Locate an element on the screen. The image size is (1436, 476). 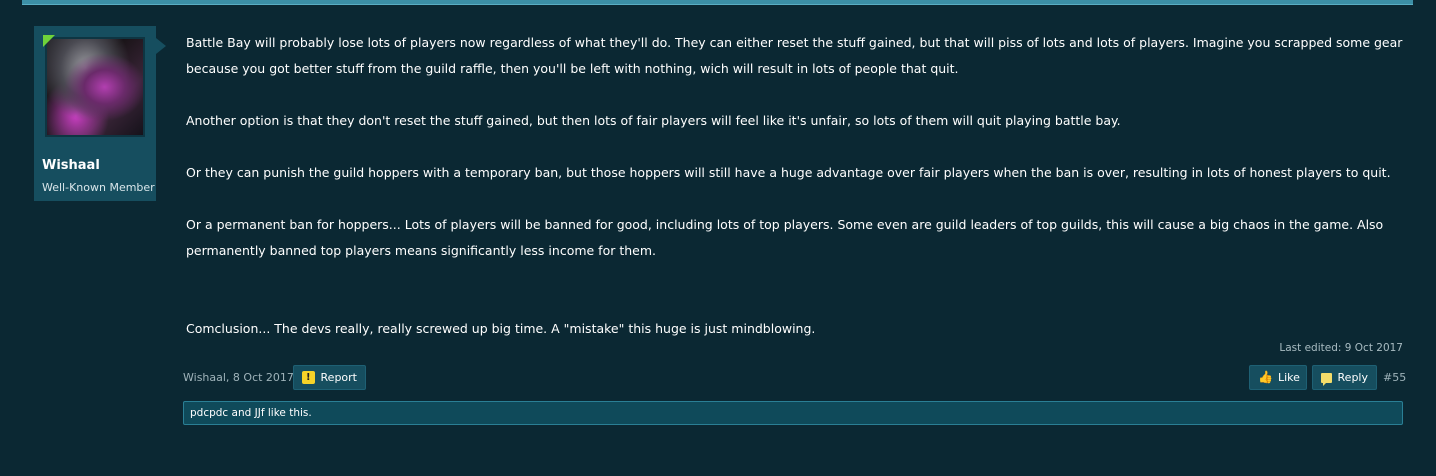
user-title: Well-Known Member is located at coordinates (98, 187).